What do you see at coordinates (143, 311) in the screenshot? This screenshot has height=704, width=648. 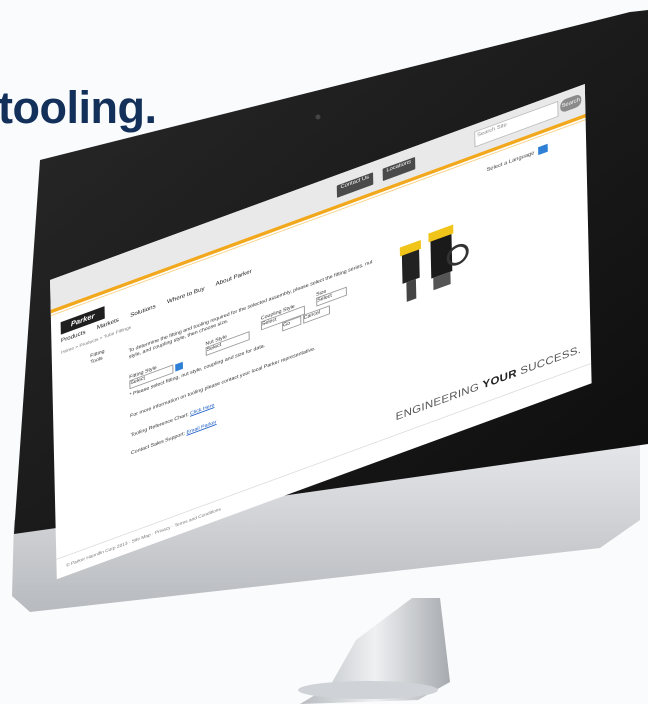 I see `nav-item-solutions: Solutions` at bounding box center [143, 311].